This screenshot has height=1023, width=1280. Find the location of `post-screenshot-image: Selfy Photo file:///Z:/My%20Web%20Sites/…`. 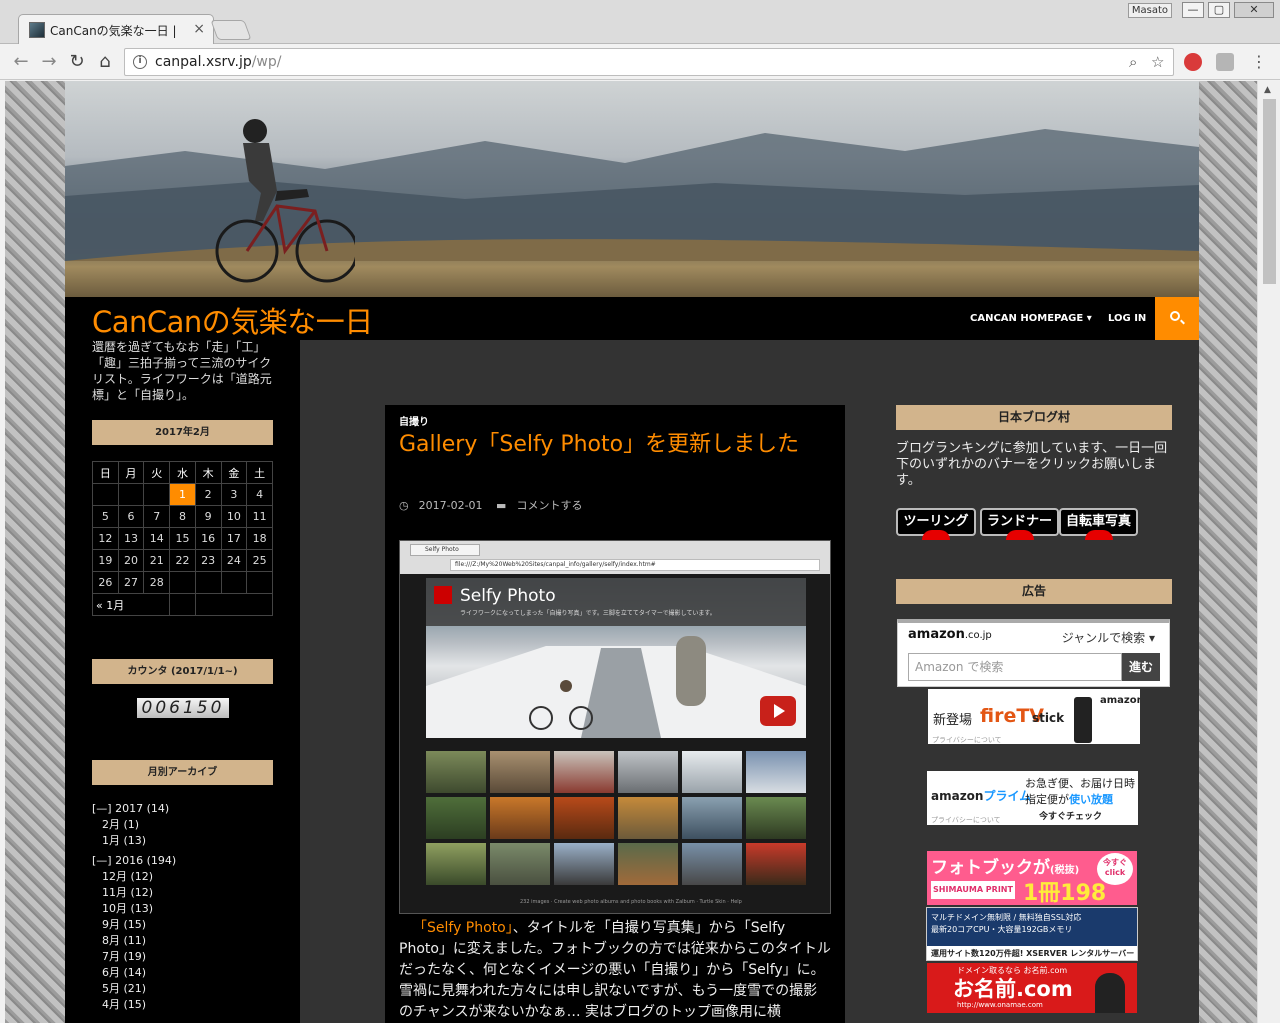

post-screenshot-image: Selfy Photo file:///Z:/My%20Web%20Sites/… is located at coordinates (615, 727).